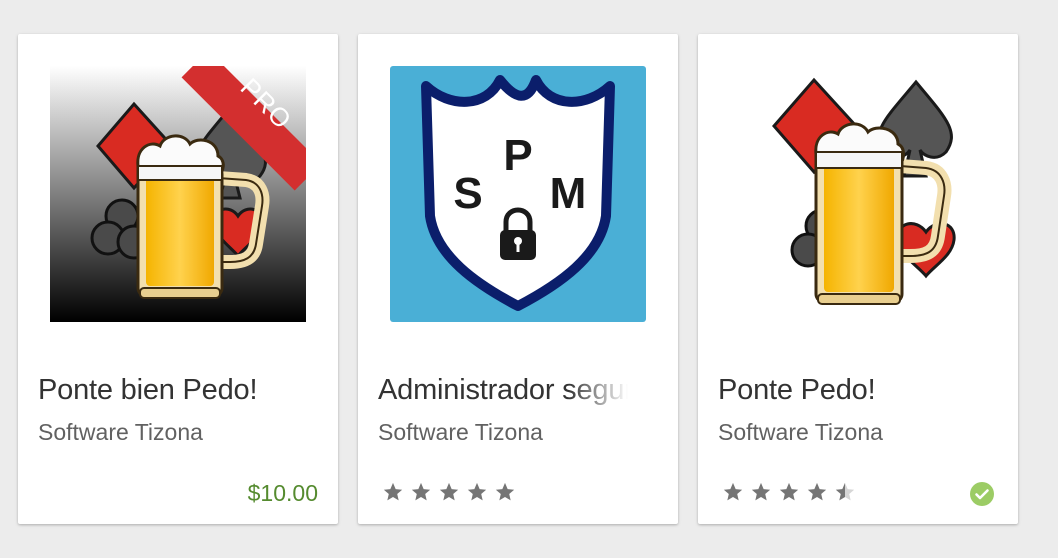 This screenshot has width=1058, height=558. Describe the element at coordinates (843, 390) in the screenshot. I see `app-title: Ponte Pedo!` at that location.